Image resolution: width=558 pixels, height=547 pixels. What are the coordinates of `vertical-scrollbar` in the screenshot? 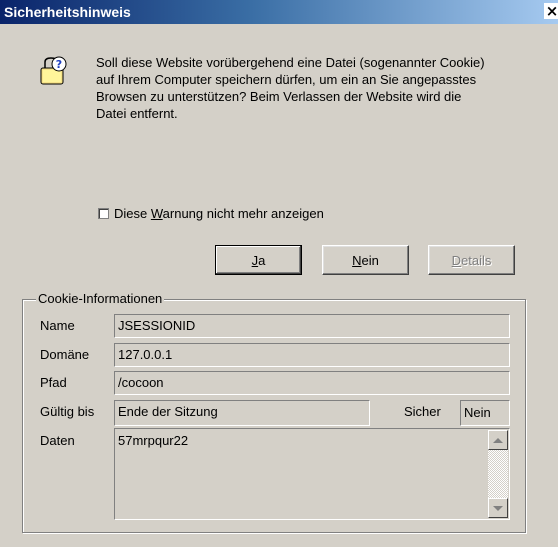 It's located at (498, 474).